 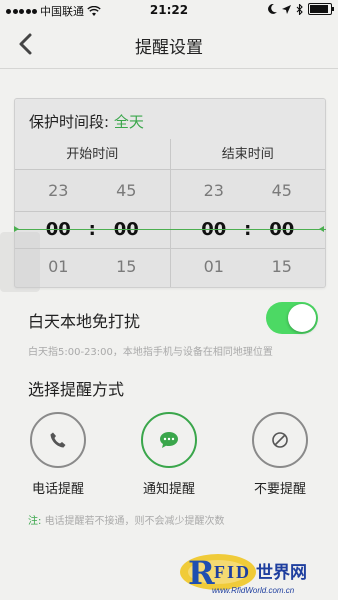 I want to click on dnd-toggle, so click(x=292, y=318).